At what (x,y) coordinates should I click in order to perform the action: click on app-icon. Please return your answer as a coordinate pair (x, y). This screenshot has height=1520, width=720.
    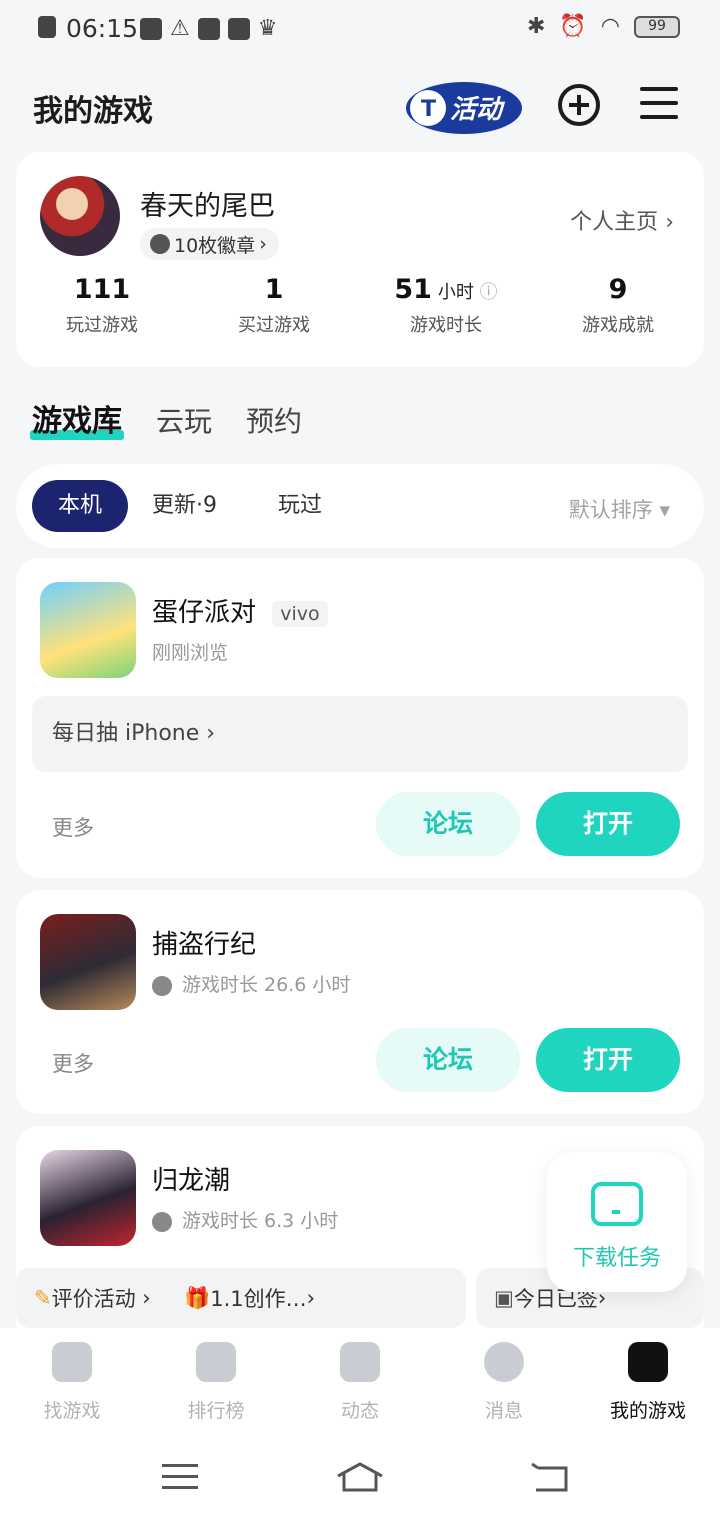
    Looking at the image, I should click on (238, 28).